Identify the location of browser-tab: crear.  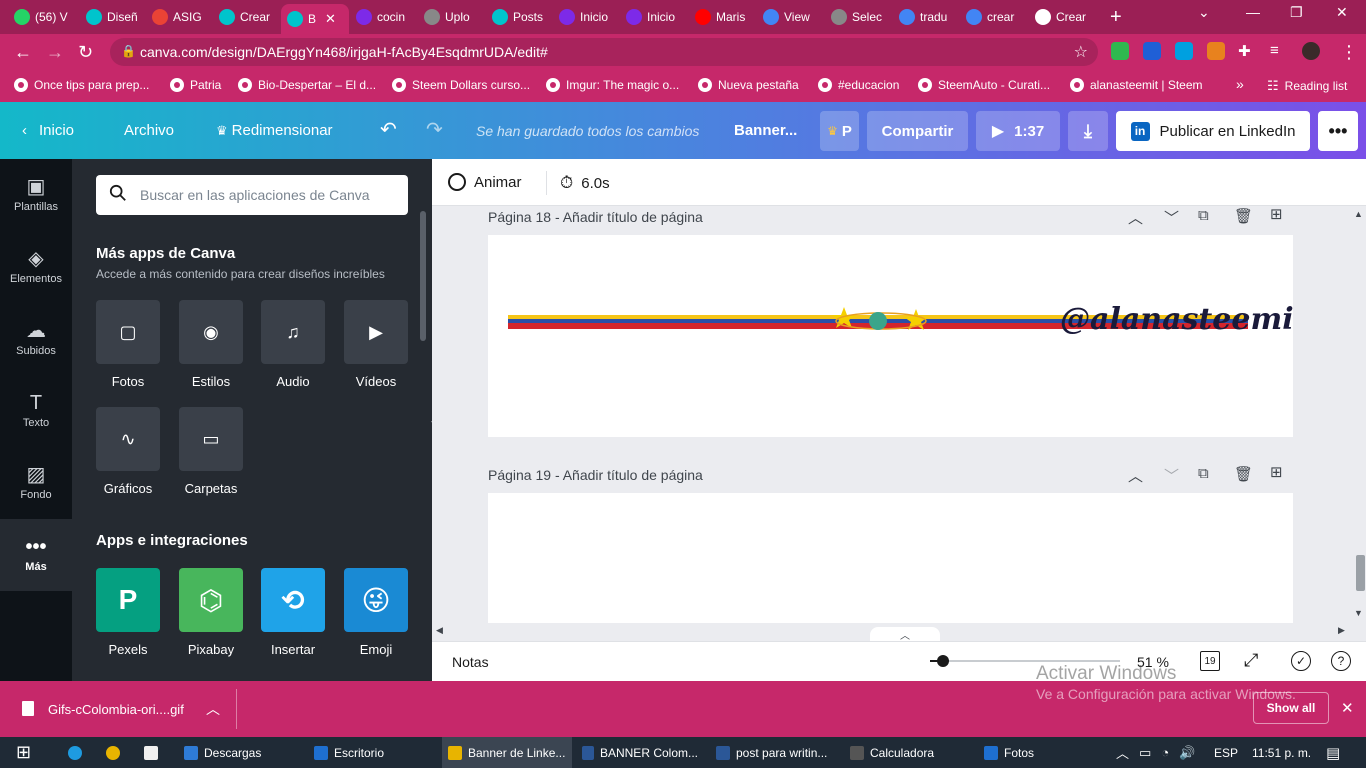
(993, 17).